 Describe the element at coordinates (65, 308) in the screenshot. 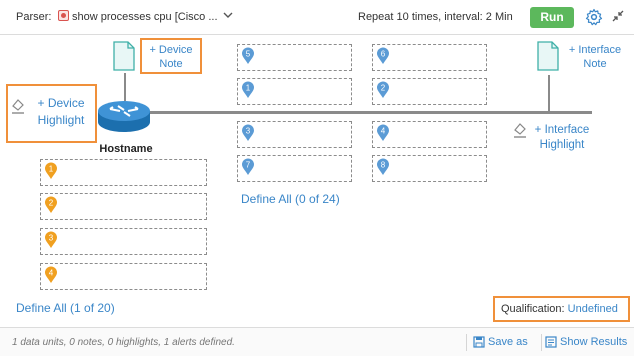

I see `device-define-all-link: Define All (1 of 20)` at that location.